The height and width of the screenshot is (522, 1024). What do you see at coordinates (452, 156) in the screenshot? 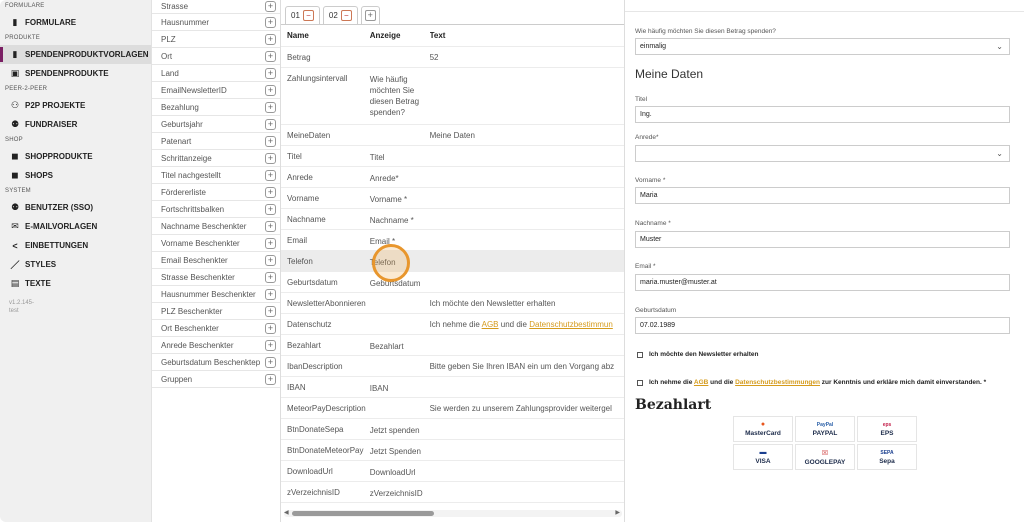
I see `mapping-row-titel: Titel Titel` at bounding box center [452, 156].